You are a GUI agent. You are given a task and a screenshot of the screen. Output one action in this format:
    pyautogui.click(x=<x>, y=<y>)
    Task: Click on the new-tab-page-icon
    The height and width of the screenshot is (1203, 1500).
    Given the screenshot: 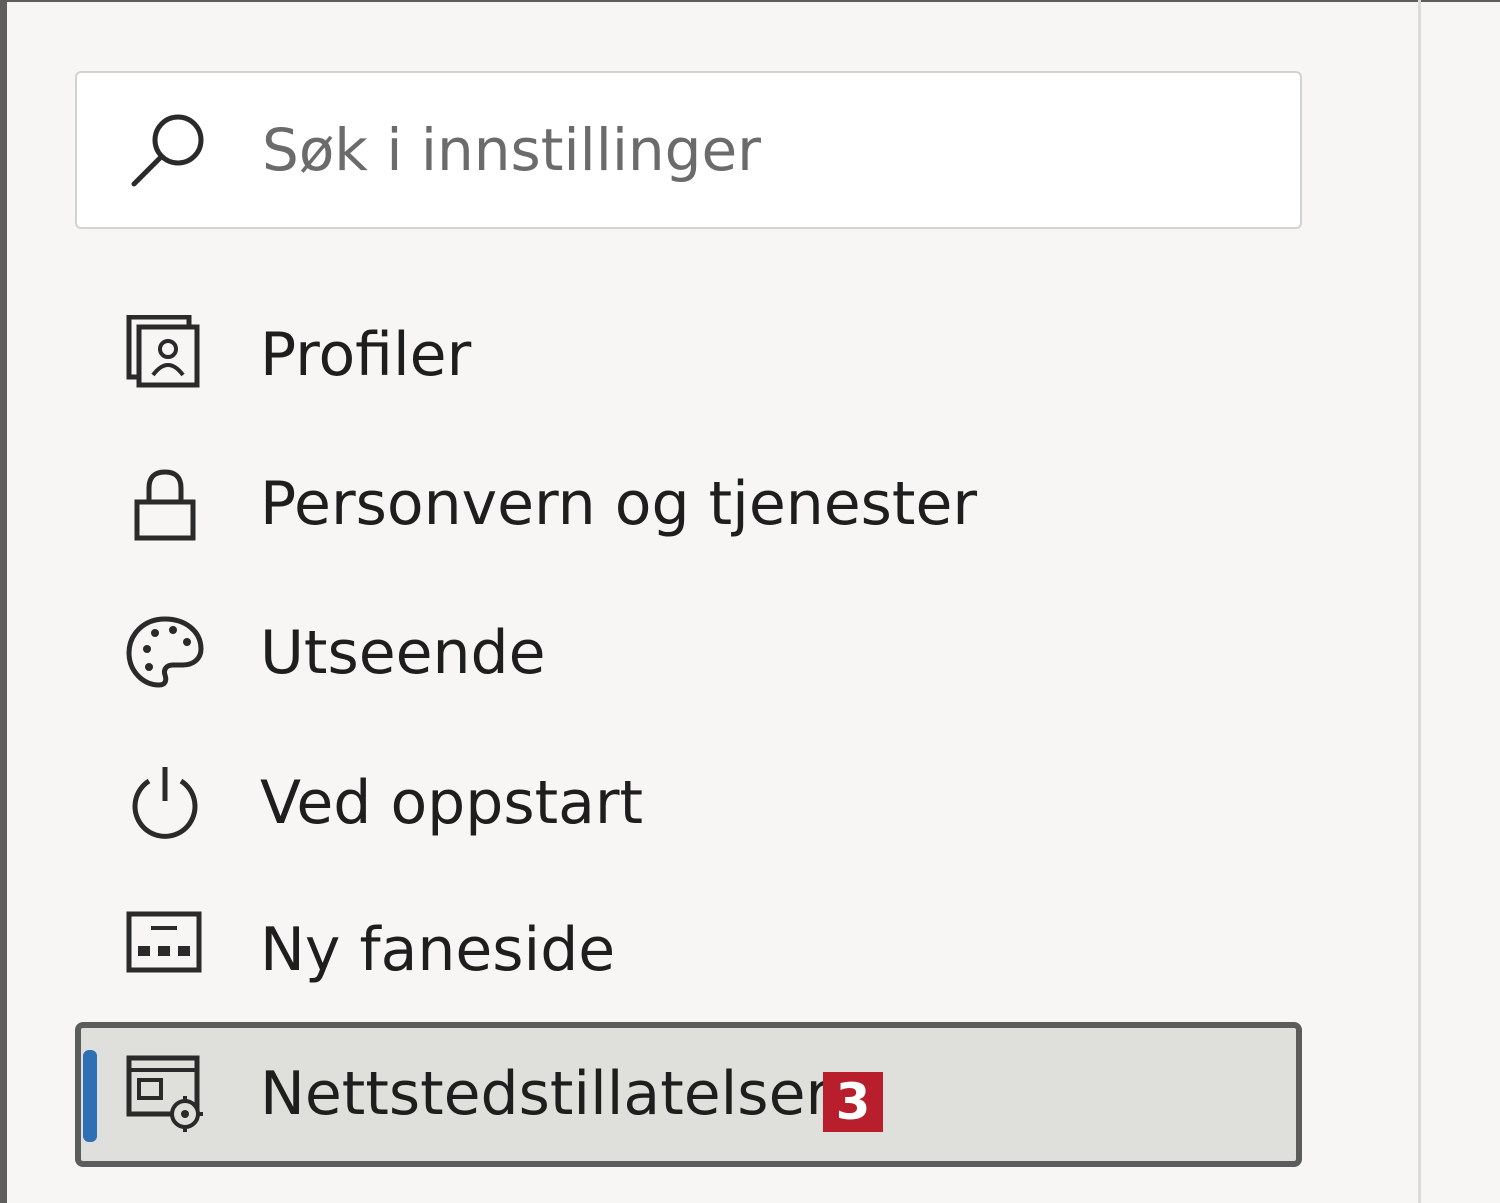 What is the action you would take?
    pyautogui.click(x=165, y=950)
    